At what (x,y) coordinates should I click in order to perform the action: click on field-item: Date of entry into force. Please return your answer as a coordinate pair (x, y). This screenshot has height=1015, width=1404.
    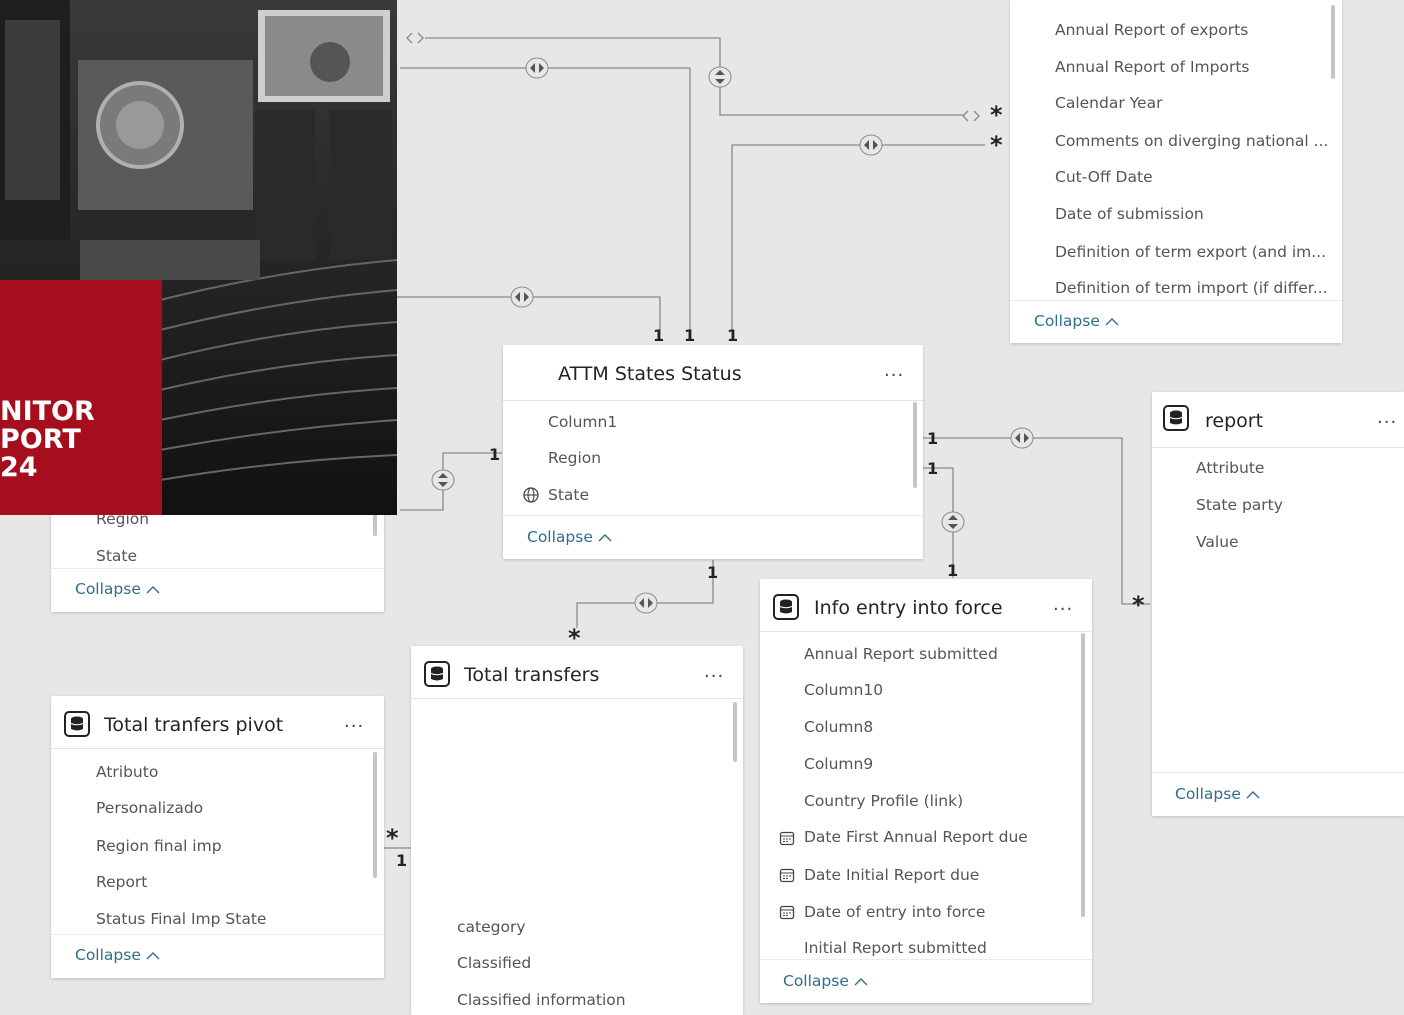
    Looking at the image, I should click on (894, 912).